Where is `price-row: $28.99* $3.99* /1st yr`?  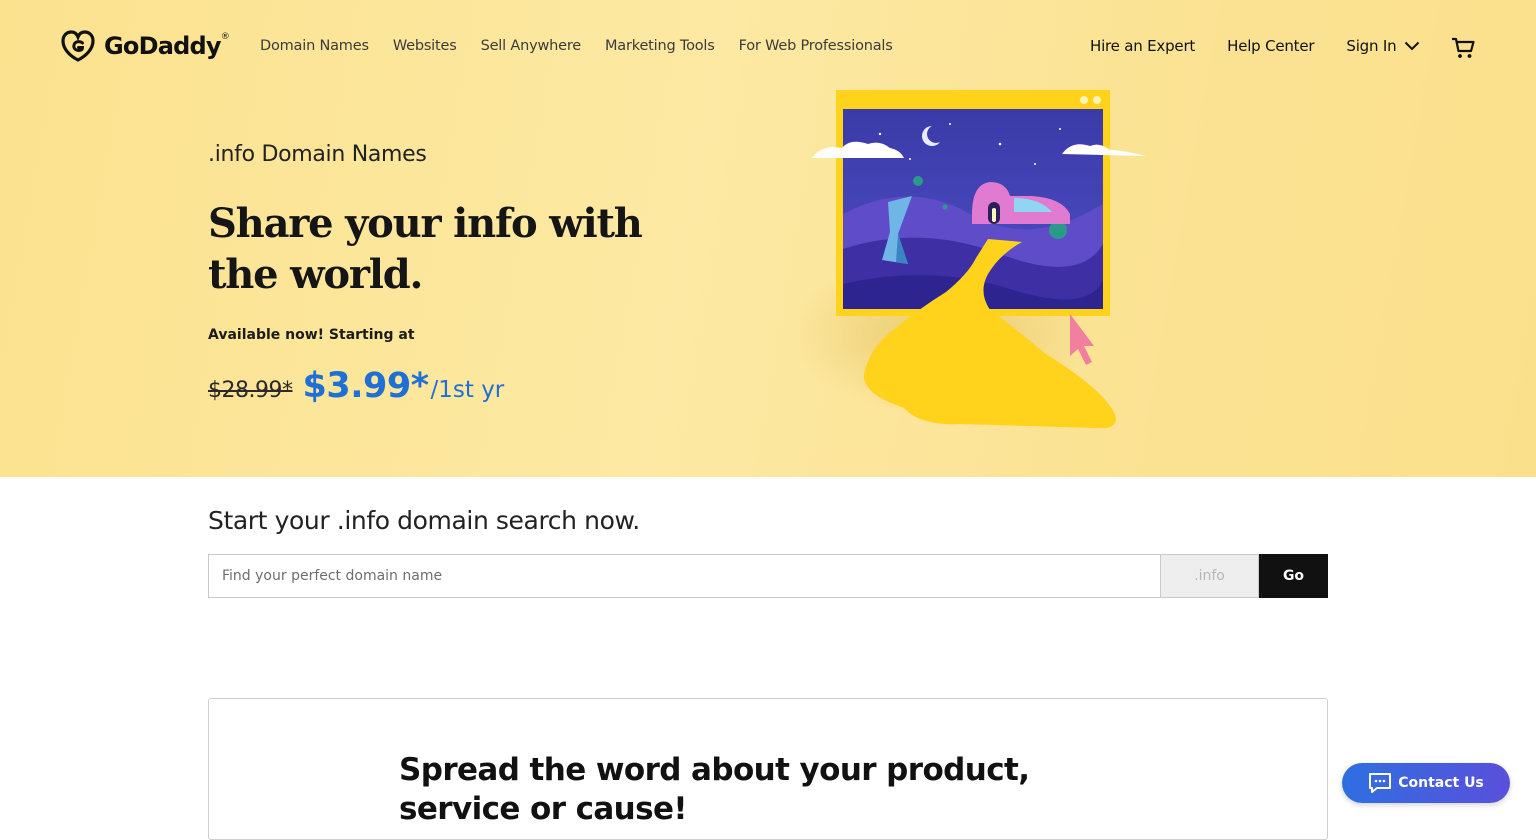
price-row: $28.99* $3.99* /1st yr is located at coordinates (356, 386).